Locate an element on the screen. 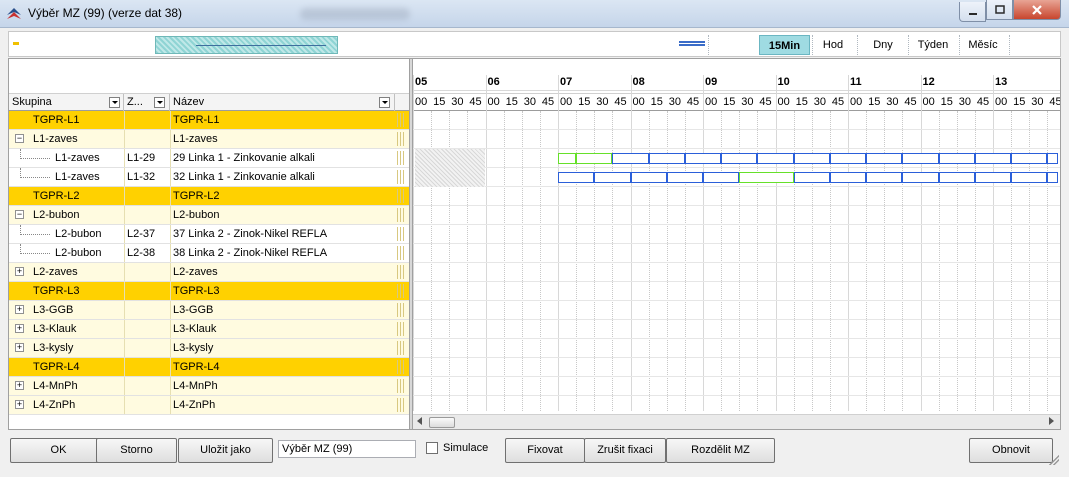 The image size is (1069, 477). table-row: − L1-zaves L1-zaves is located at coordinates (209, 139).